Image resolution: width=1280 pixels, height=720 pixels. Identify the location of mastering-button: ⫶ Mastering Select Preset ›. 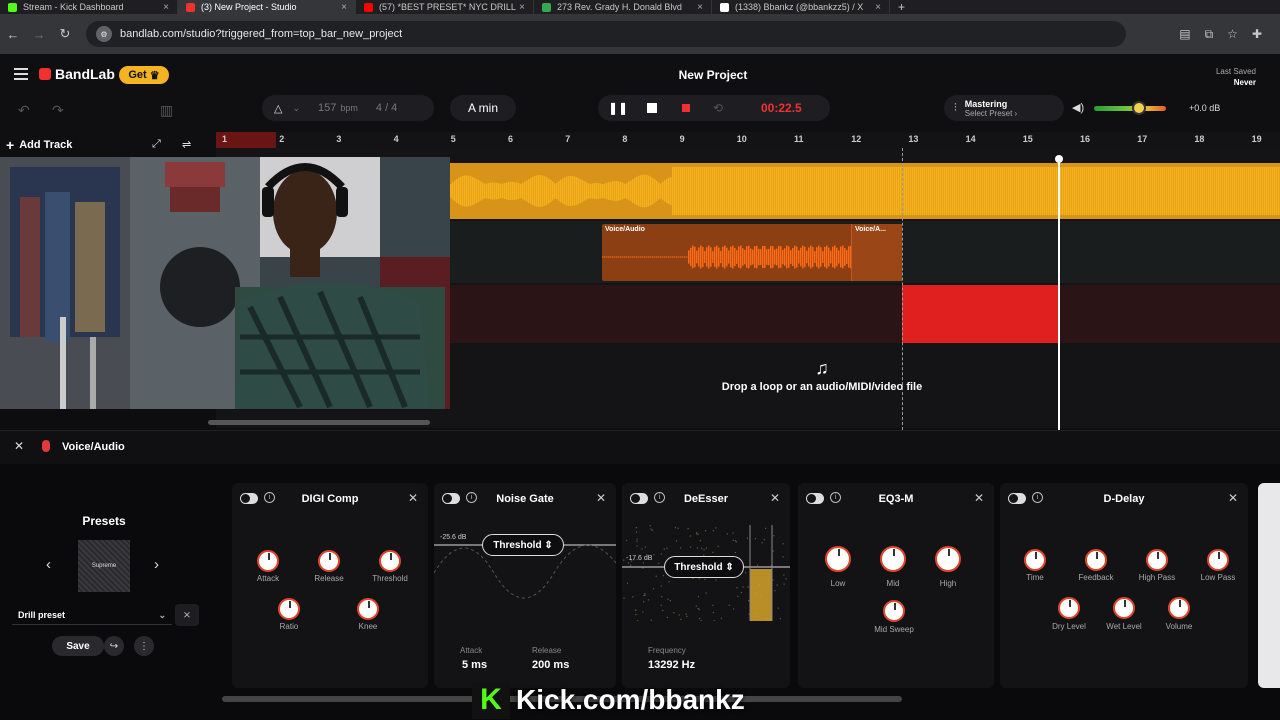
(1004, 108).